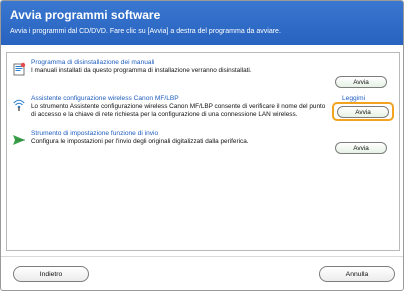 This screenshot has height=293, width=406. What do you see at coordinates (19, 140) in the screenshot?
I see `send-function-icon` at bounding box center [19, 140].